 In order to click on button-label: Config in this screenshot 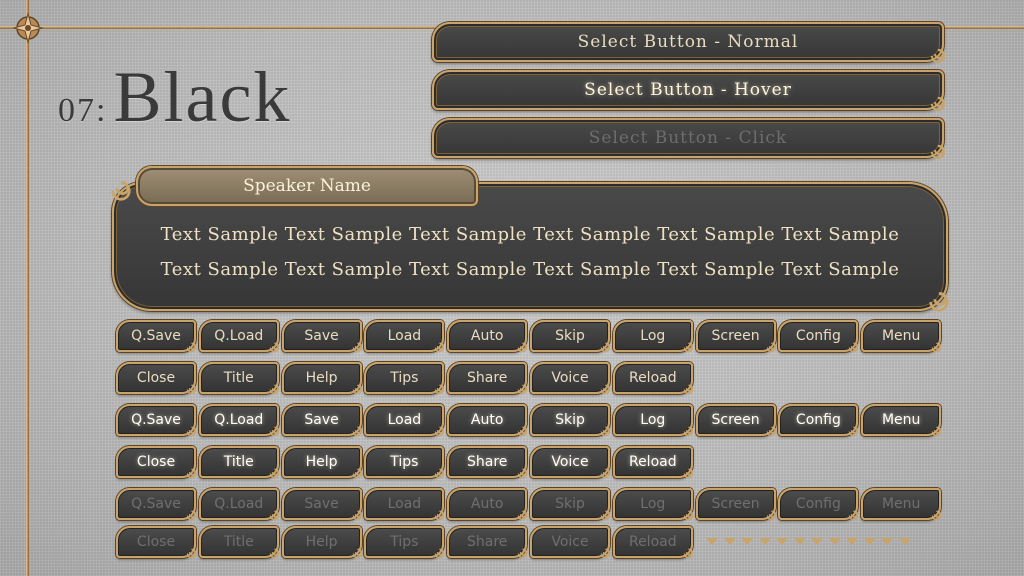, I will do `click(818, 504)`.